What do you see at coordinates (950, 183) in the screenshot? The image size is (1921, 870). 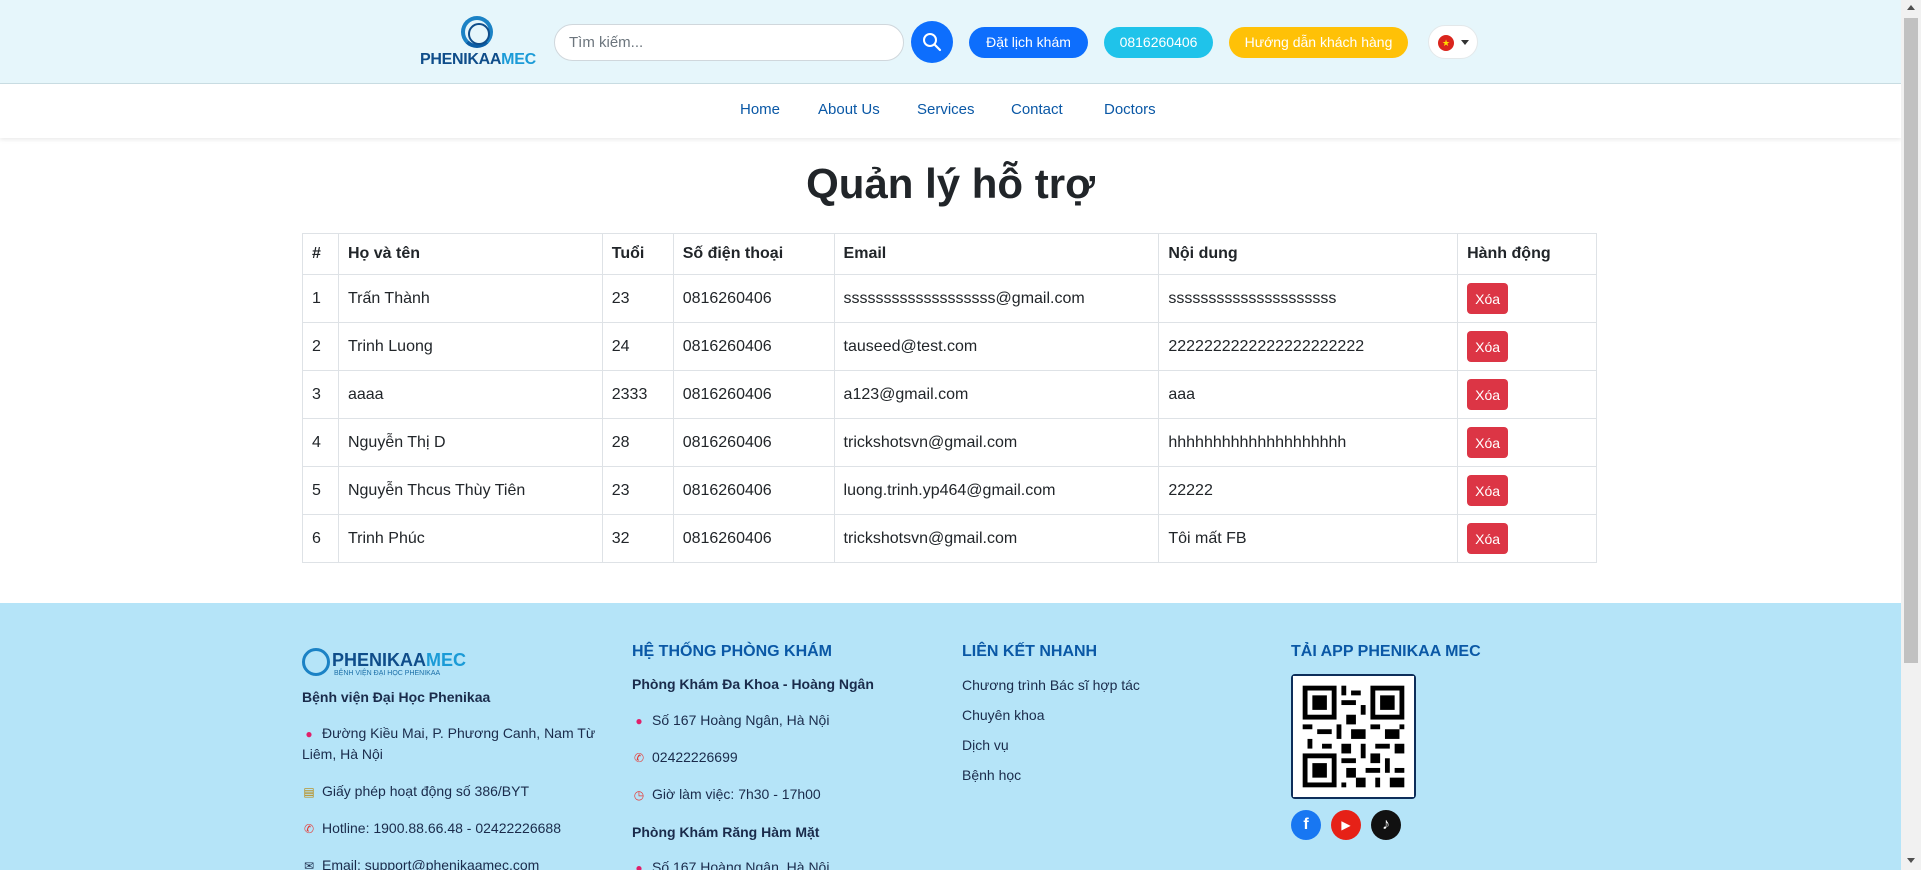 I see `page-title: Quản lý hỗ trợ` at bounding box center [950, 183].